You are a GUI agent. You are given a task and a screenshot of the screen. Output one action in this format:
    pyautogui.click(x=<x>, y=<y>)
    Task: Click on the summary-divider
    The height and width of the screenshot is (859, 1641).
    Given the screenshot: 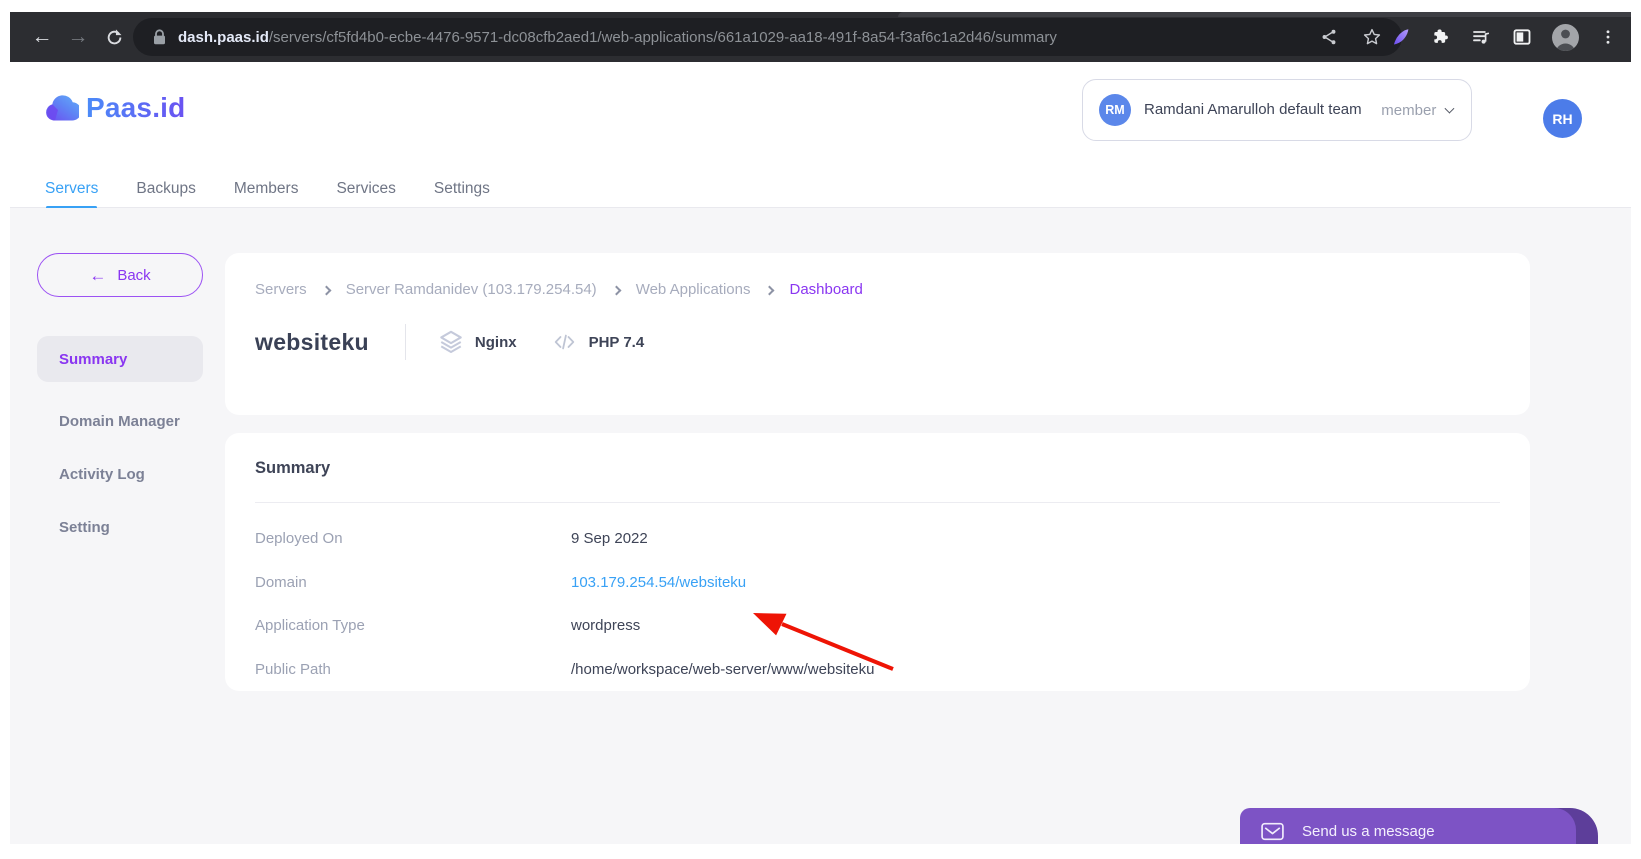 What is the action you would take?
    pyautogui.click(x=877, y=502)
    